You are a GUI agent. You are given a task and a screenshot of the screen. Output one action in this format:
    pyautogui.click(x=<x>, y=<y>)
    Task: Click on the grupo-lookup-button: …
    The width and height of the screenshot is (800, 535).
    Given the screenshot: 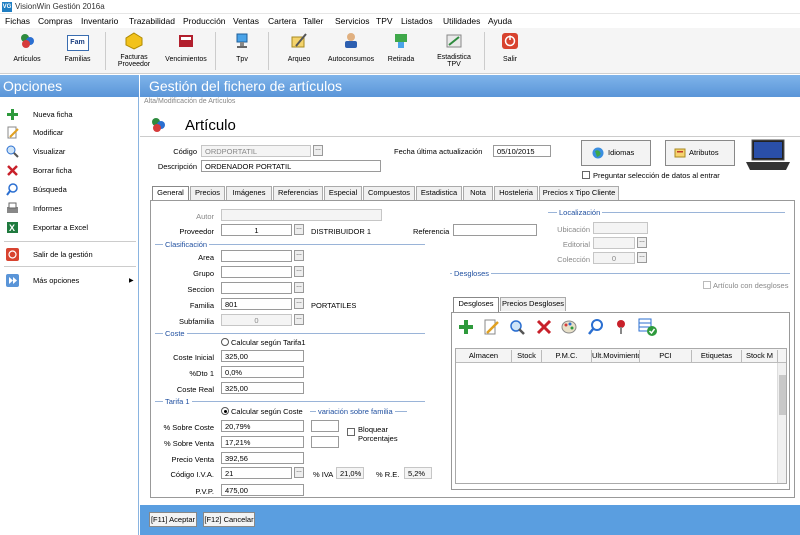 What is the action you would take?
    pyautogui.click(x=299, y=271)
    